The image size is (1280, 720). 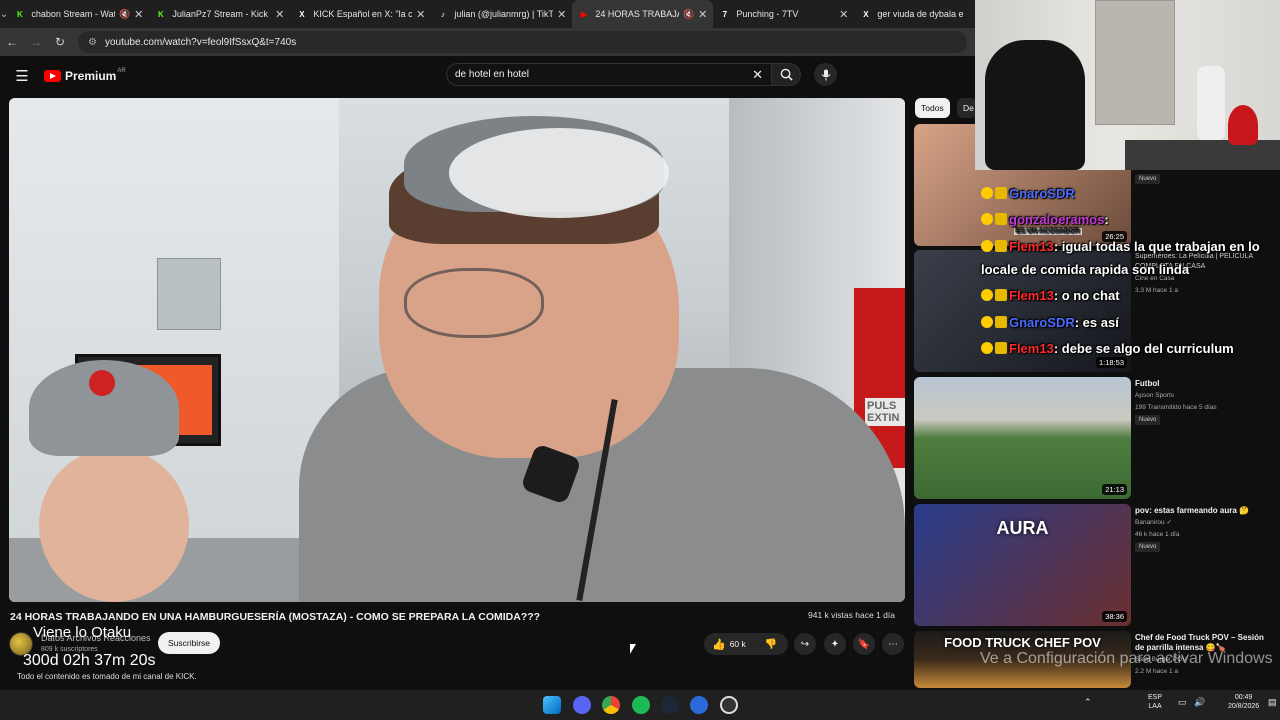 What do you see at coordinates (864, 644) in the screenshot?
I see `save-button: 🔖` at bounding box center [864, 644].